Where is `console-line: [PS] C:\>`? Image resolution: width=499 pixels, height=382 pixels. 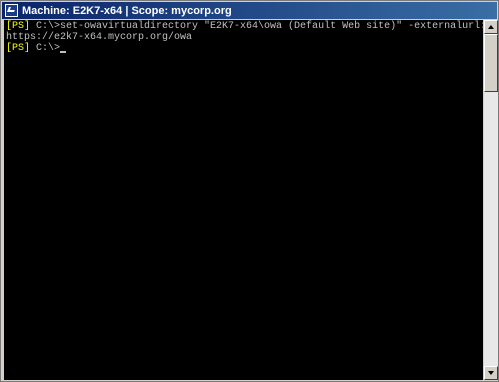
console-line: [PS] C:\> is located at coordinates (243, 48).